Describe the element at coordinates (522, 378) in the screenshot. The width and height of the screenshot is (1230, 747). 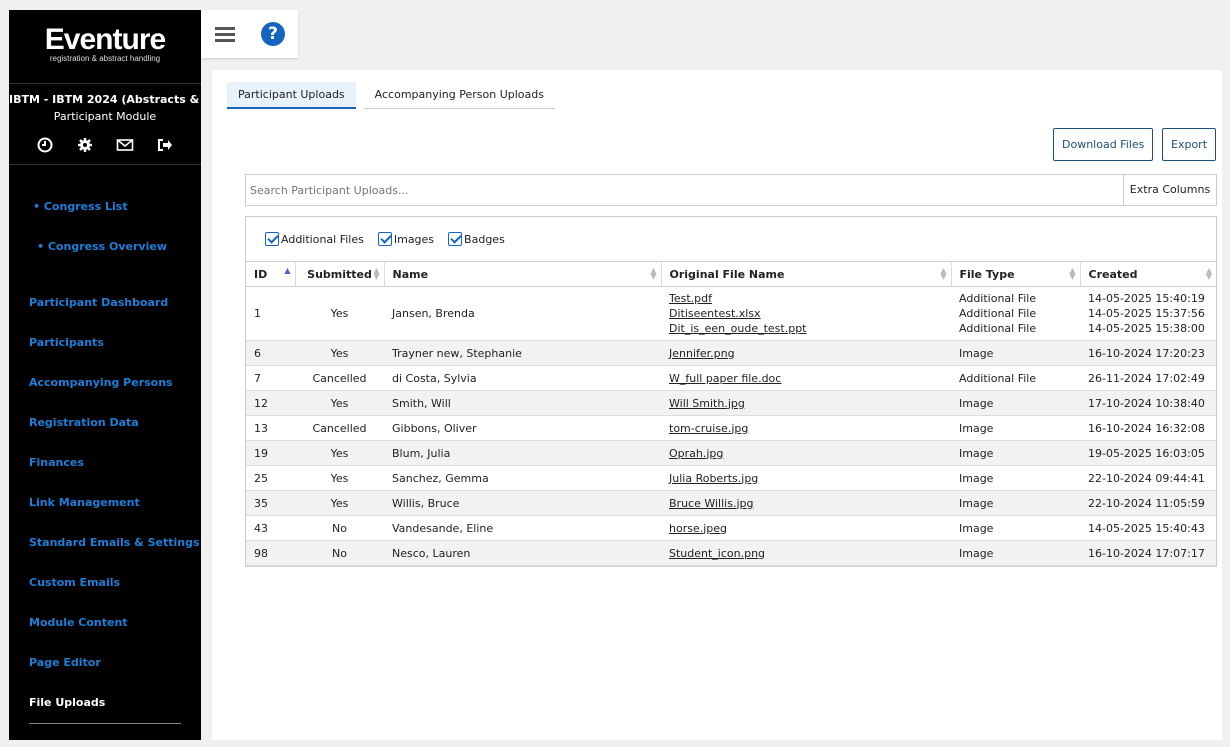
I see `cell-name: di Costa, Sylvia` at that location.